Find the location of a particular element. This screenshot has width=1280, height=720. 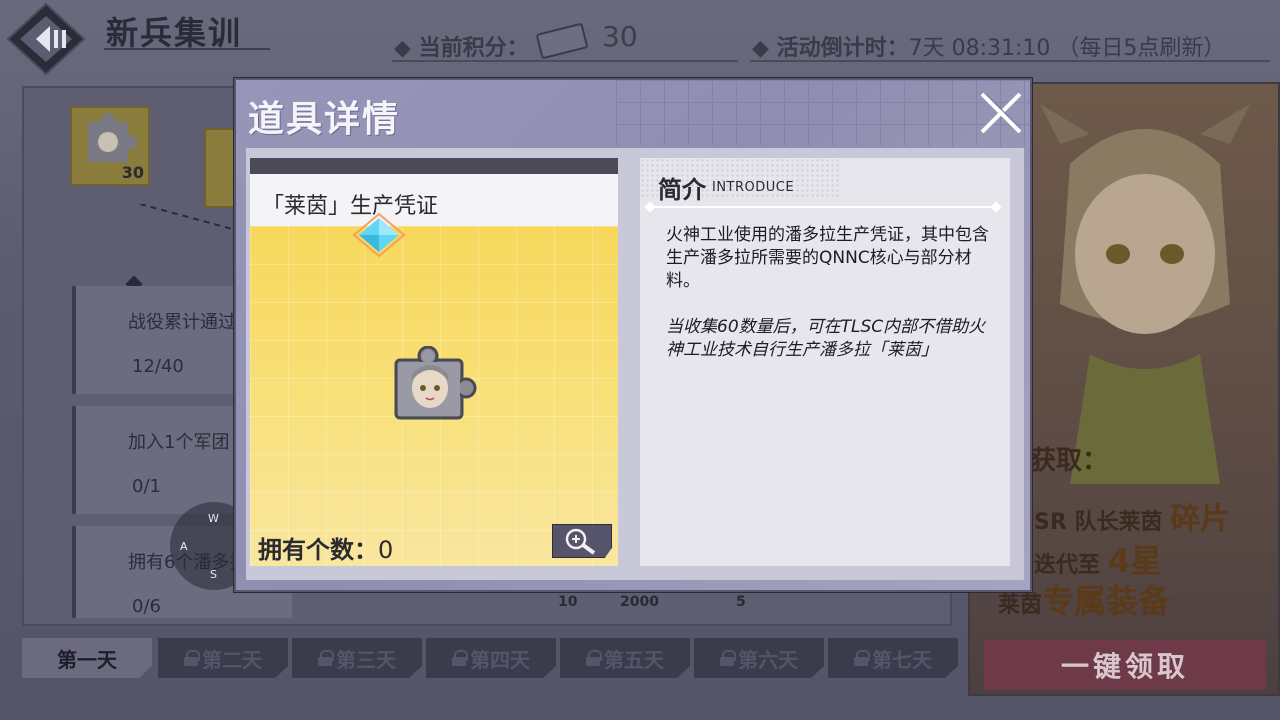

tab-label: 第六天 is located at coordinates (768, 659).